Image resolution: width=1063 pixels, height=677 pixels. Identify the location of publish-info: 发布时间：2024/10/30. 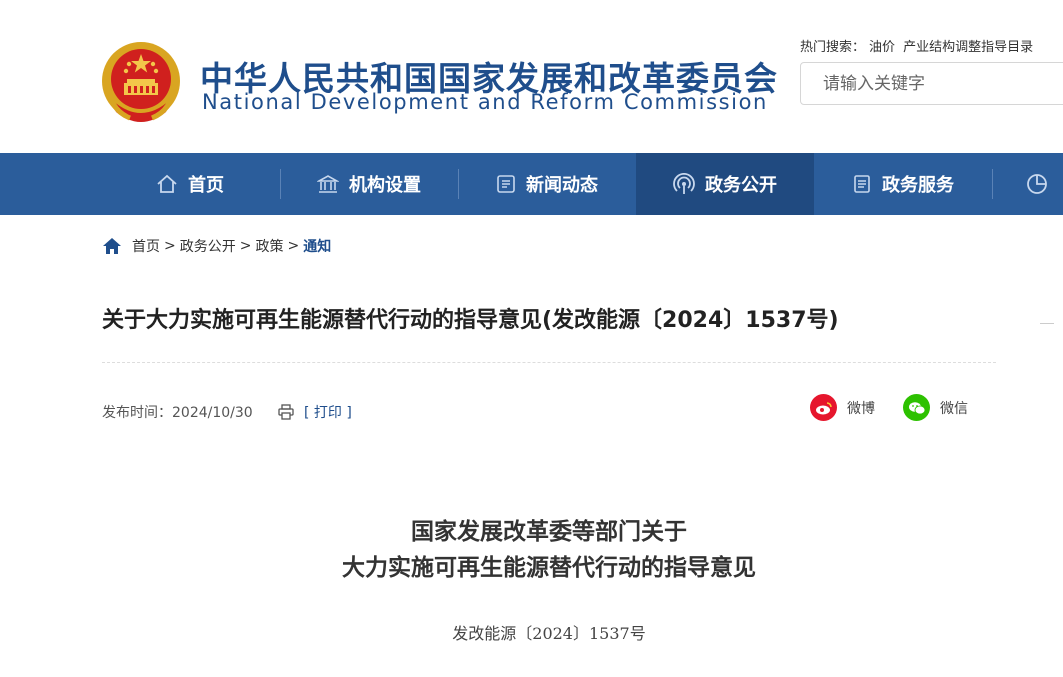
(177, 412).